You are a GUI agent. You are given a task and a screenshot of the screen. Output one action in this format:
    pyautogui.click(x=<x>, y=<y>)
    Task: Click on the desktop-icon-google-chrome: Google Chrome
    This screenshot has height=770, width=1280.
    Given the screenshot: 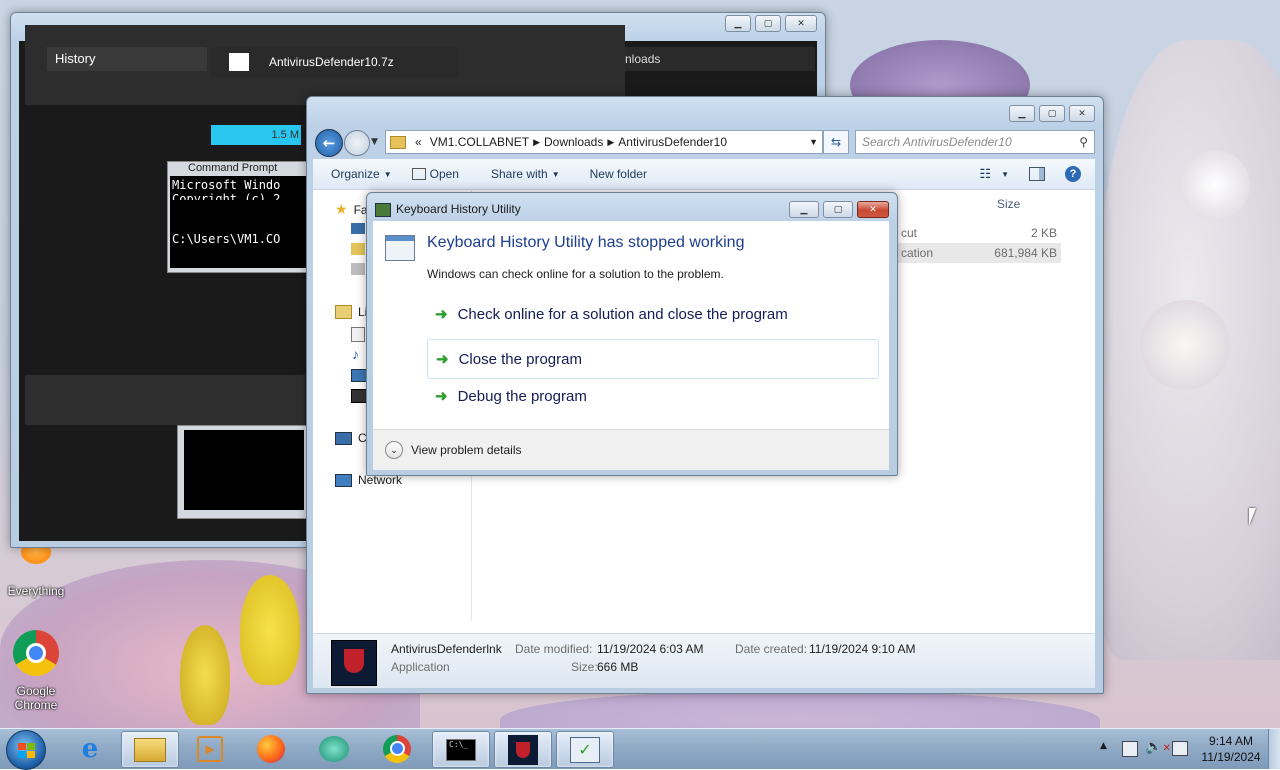 What is the action you would take?
    pyautogui.click(x=36, y=671)
    